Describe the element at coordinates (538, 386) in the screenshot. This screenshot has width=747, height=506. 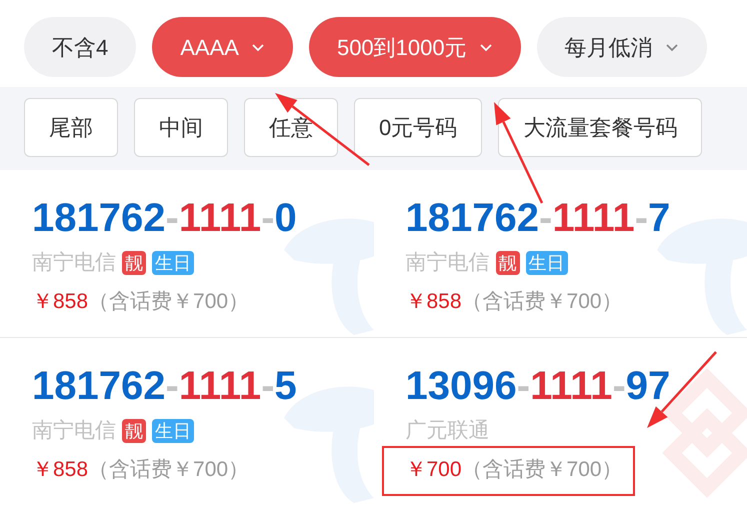
I see `phone-number: 13096-1111-97` at that location.